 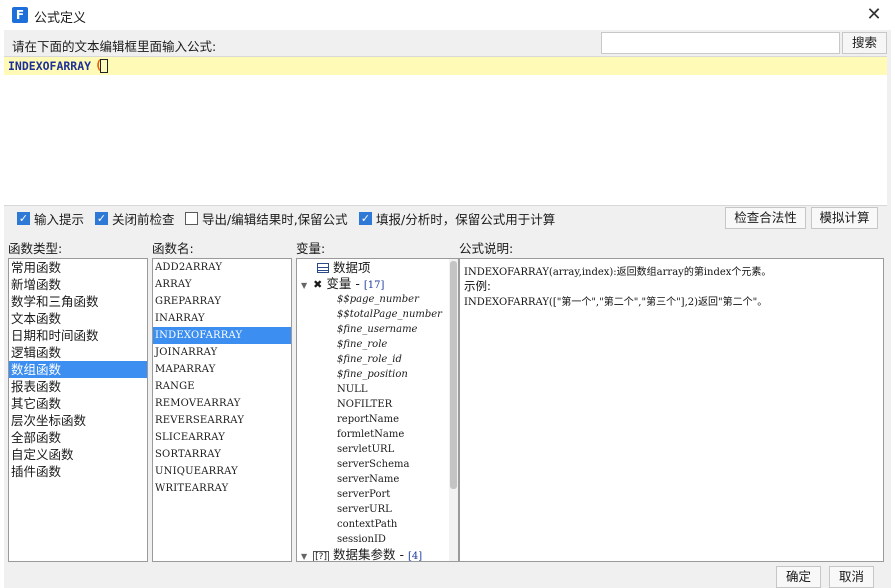 What do you see at coordinates (364, 404) in the screenshot?
I see `tree-leaf: NOFILTER` at bounding box center [364, 404].